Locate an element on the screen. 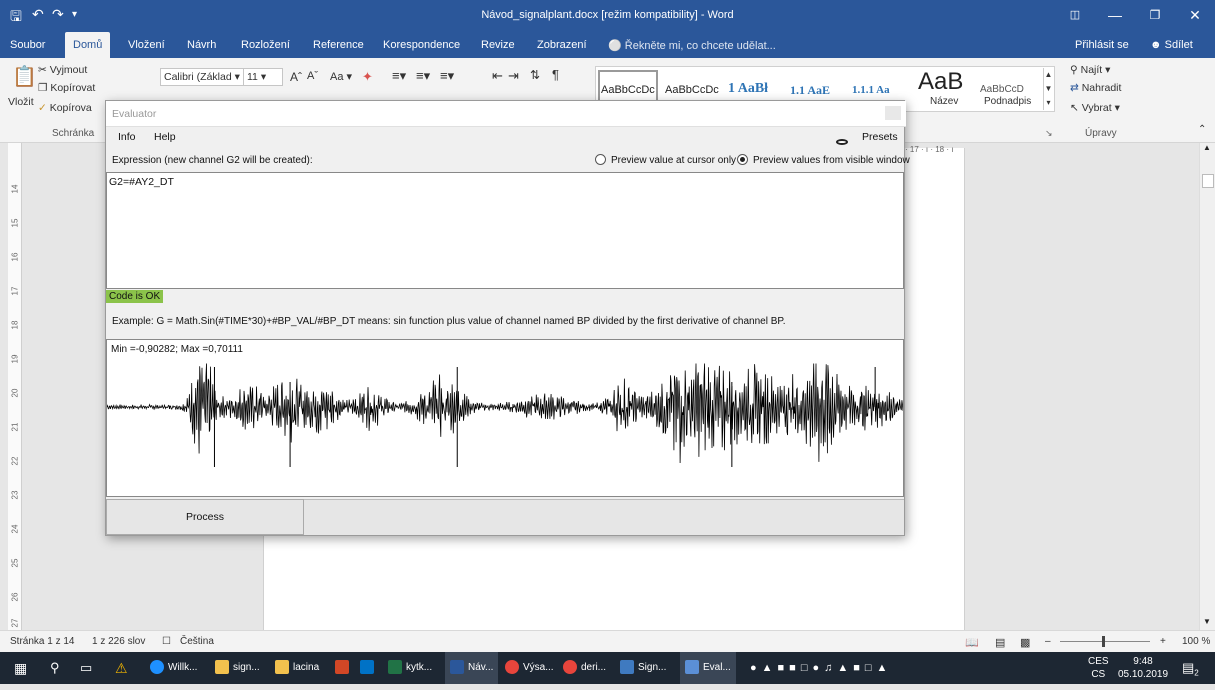 This screenshot has height=690, width=1215. proofing-icon: ☐ is located at coordinates (166, 641).